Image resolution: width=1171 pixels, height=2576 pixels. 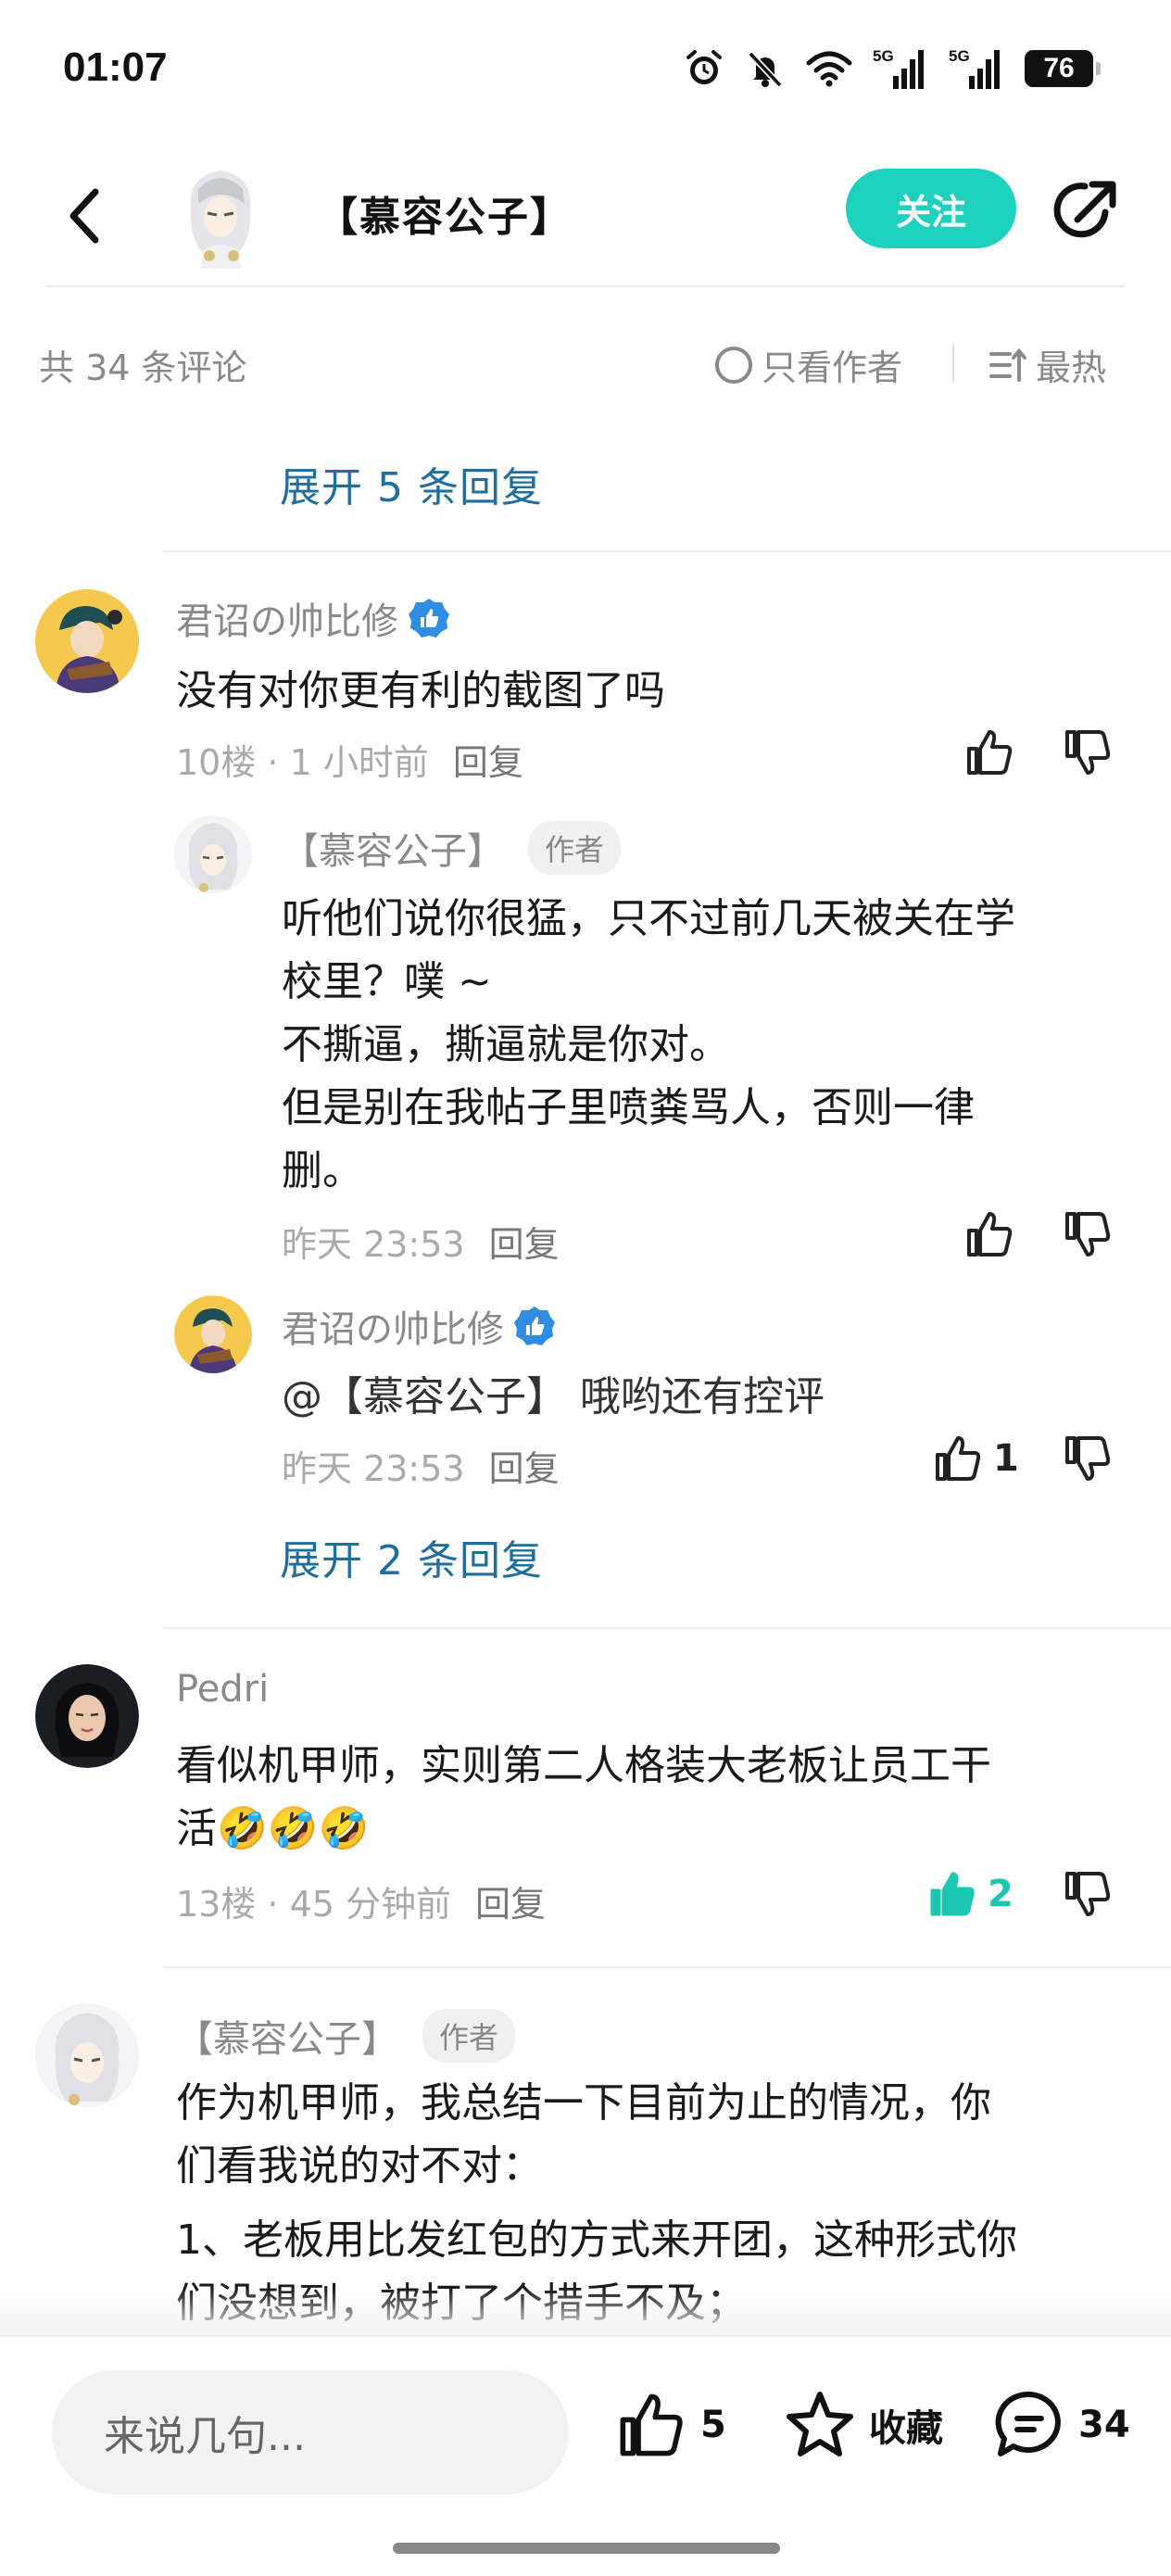 I want to click on comment-author: Pedri, so click(x=223, y=1689).